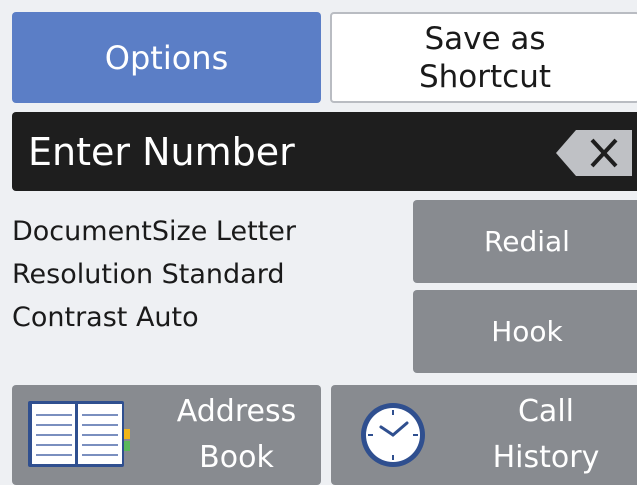  What do you see at coordinates (484, 435) in the screenshot?
I see `call-history-button: Call History` at bounding box center [484, 435].